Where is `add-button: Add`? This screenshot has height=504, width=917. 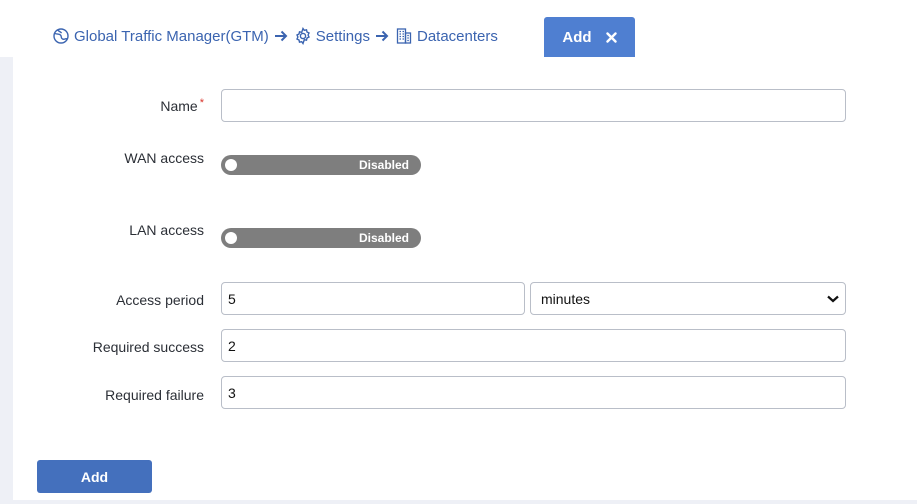 add-button: Add is located at coordinates (94, 476).